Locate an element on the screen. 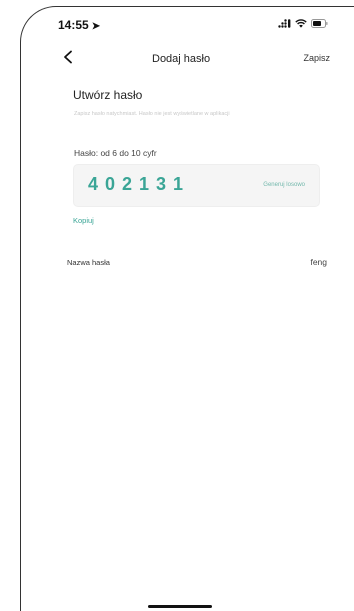  page-title: Dodaj hasło is located at coordinates (181, 59).